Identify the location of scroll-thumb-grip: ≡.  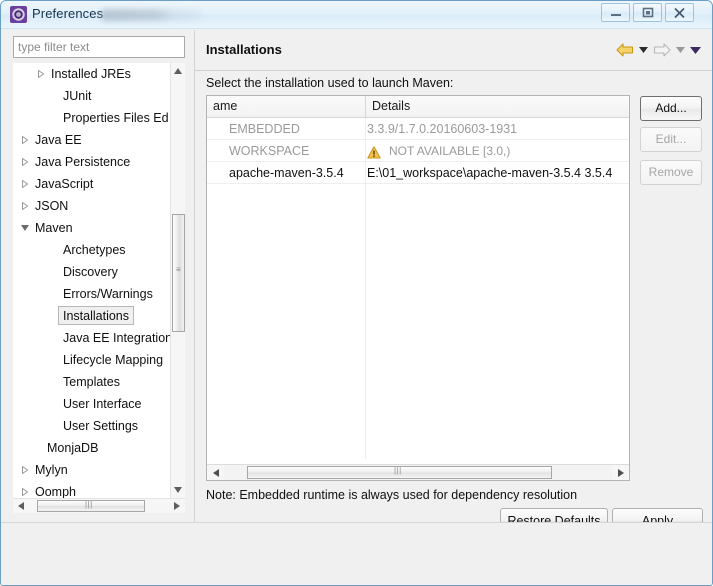
(179, 269).